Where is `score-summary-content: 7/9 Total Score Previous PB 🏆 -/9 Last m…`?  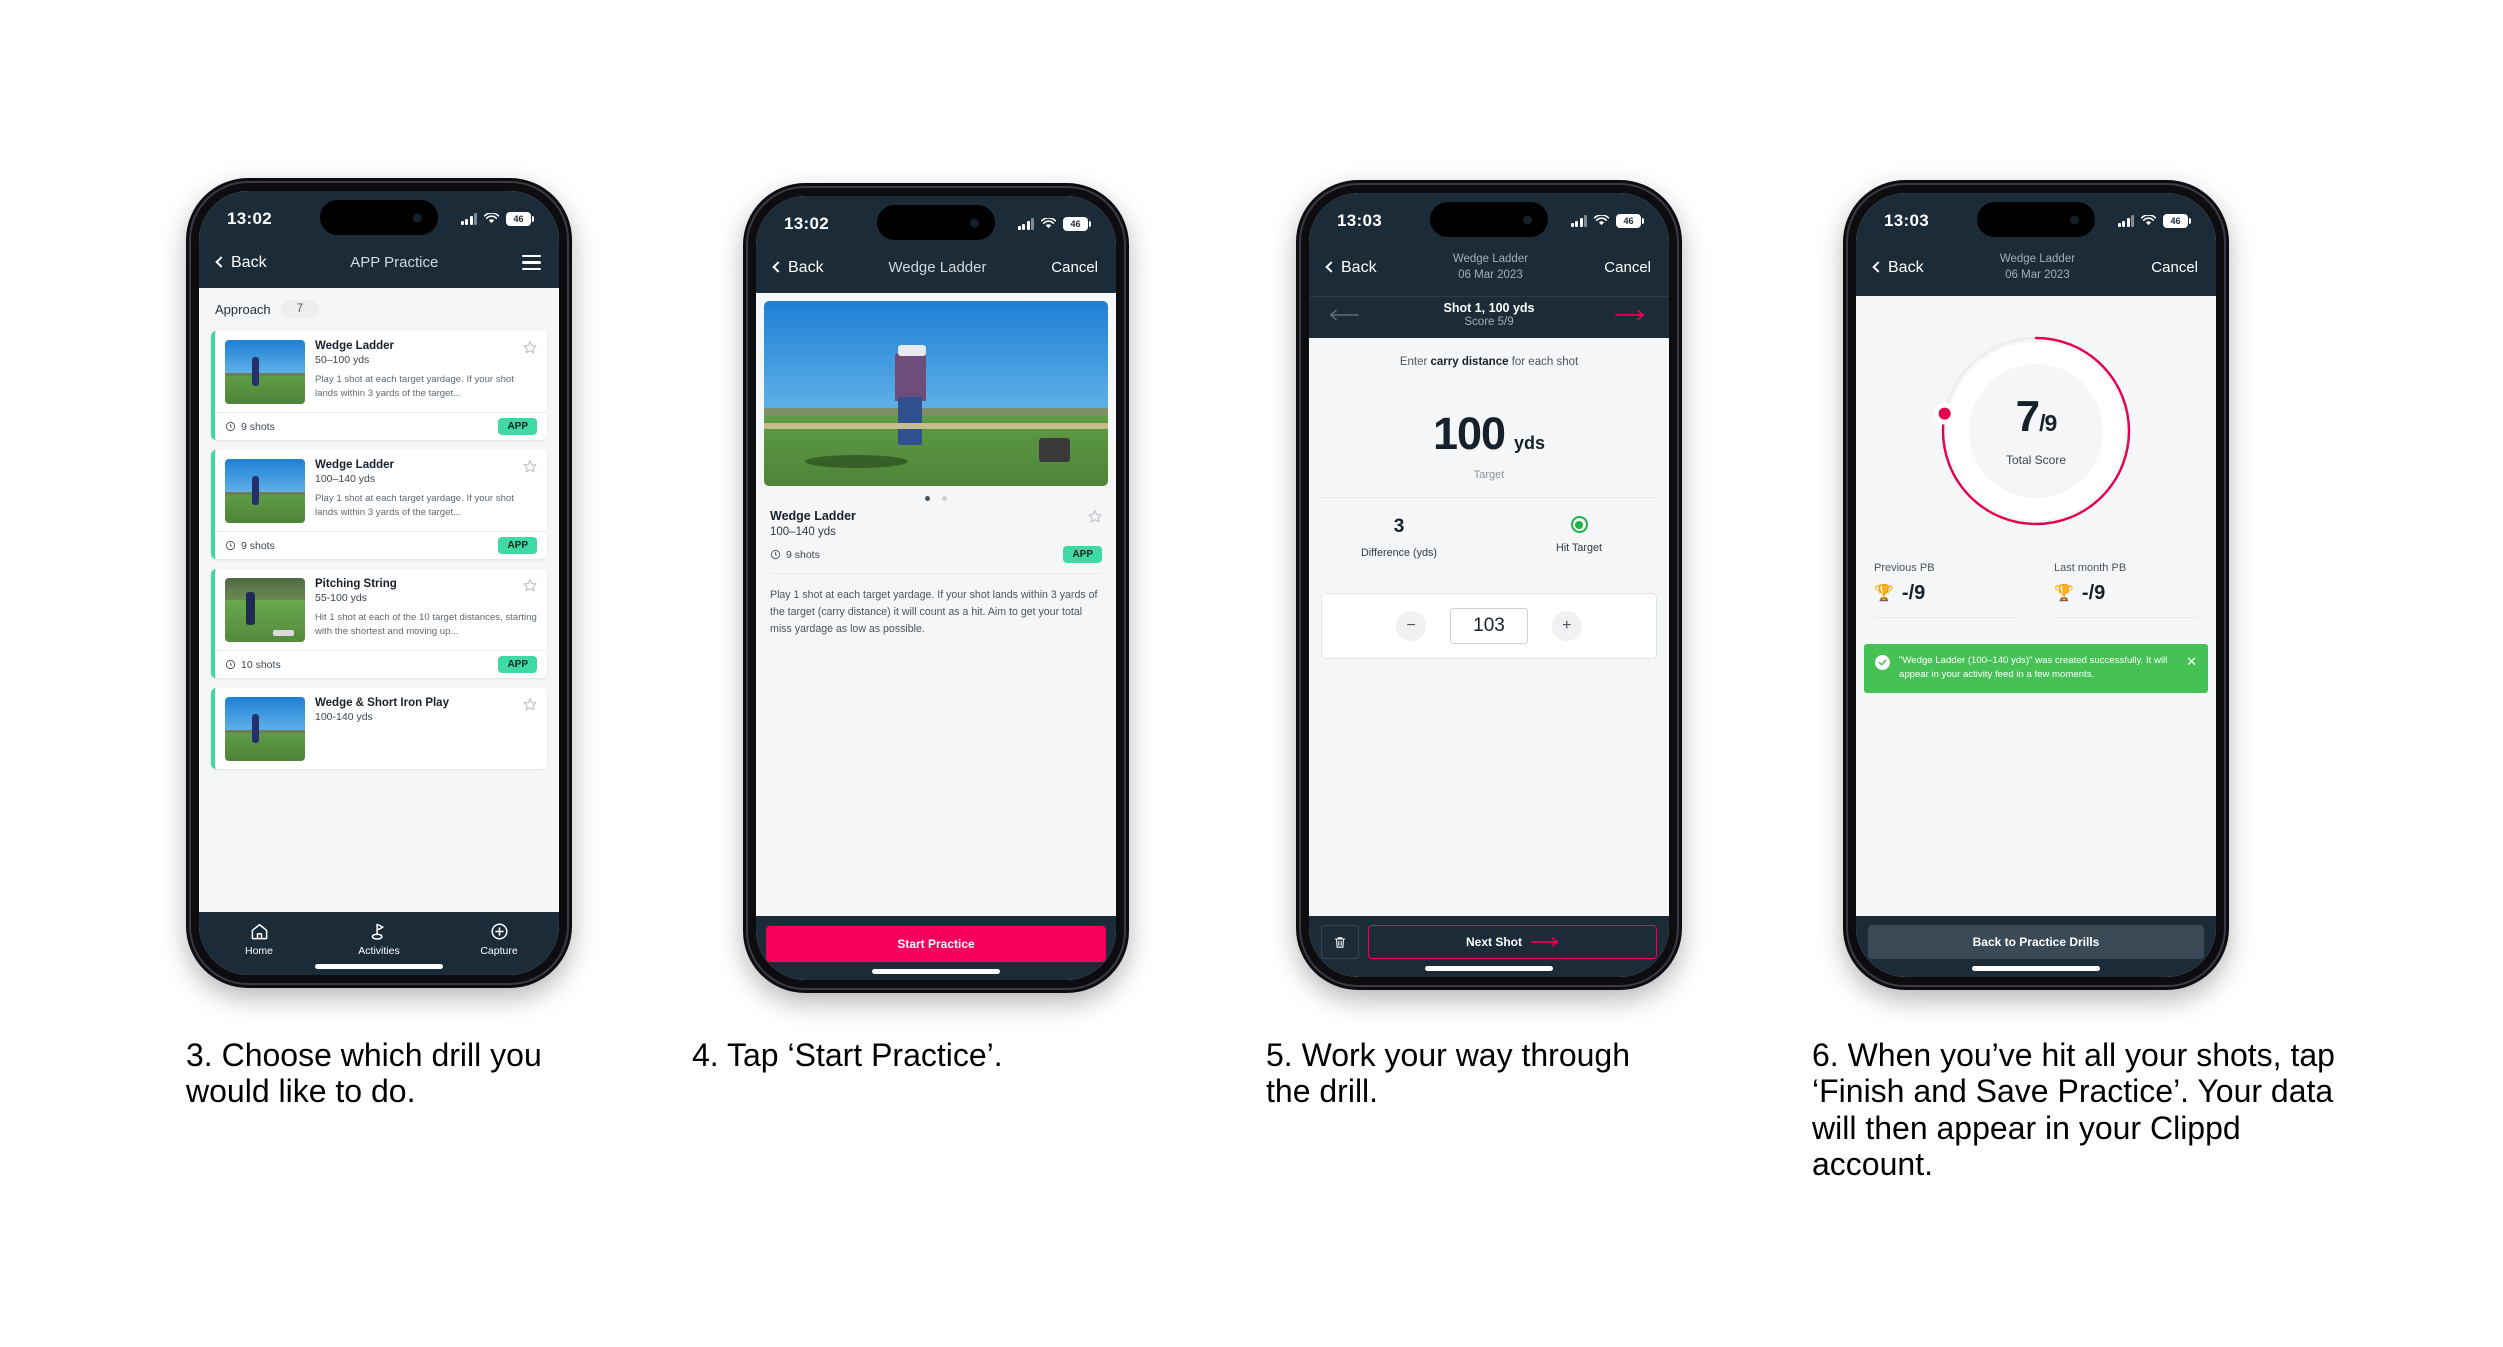 score-summary-content: 7/9 Total Score Previous PB 🏆 -/9 Last m… is located at coordinates (2036, 606).